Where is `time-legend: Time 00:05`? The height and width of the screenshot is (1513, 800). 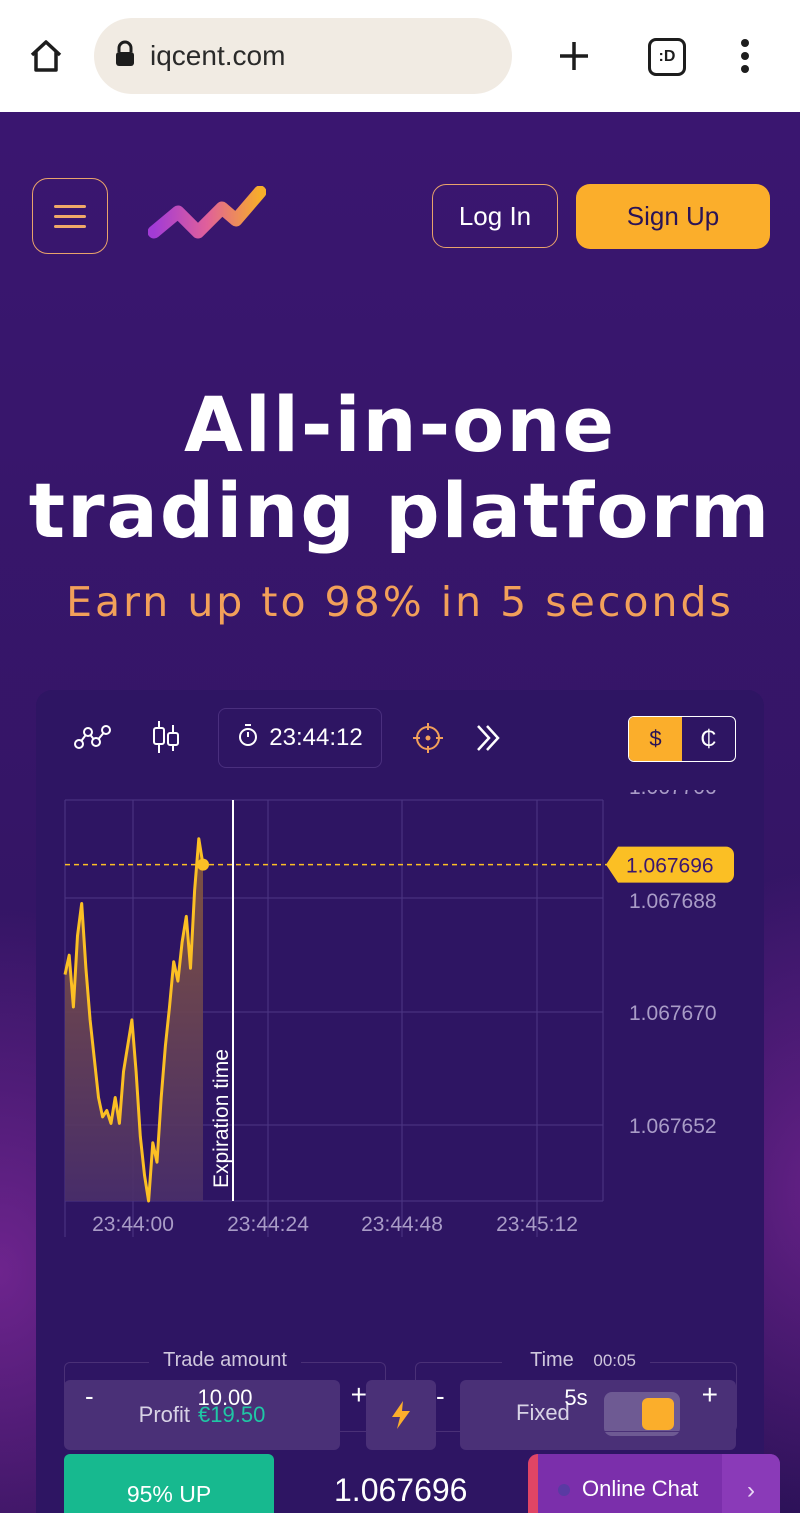 time-legend: Time 00:05 is located at coordinates (576, 1360).